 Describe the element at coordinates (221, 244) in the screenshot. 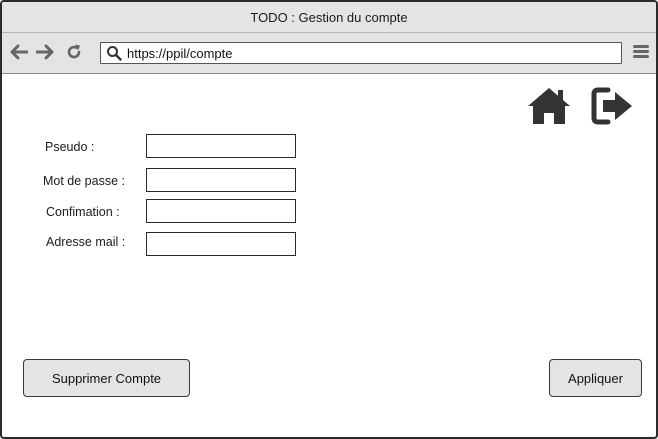

I see `email-input` at that location.